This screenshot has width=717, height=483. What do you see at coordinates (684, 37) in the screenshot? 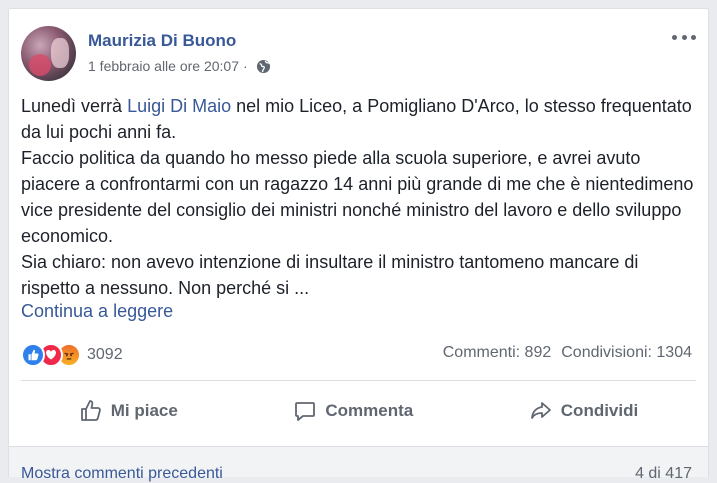
I see `more-options-icon` at bounding box center [684, 37].